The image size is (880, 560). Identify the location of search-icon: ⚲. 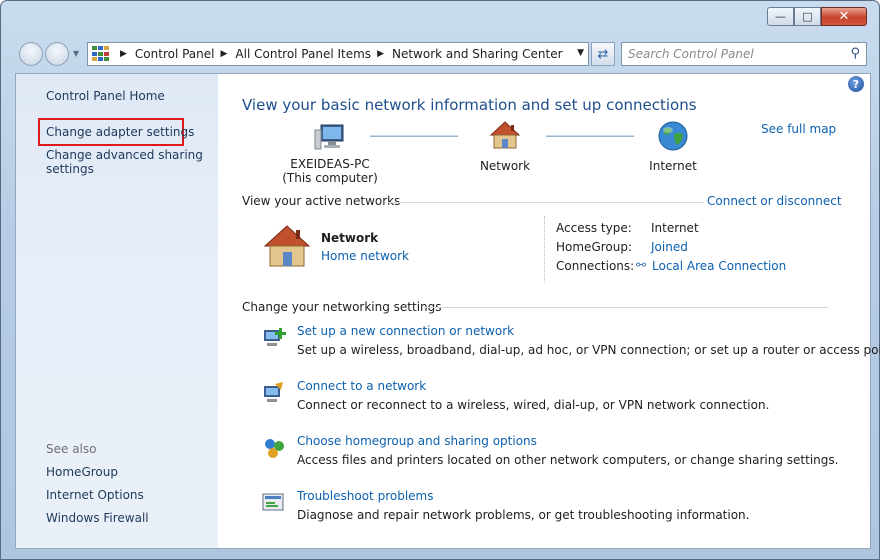
(855, 53).